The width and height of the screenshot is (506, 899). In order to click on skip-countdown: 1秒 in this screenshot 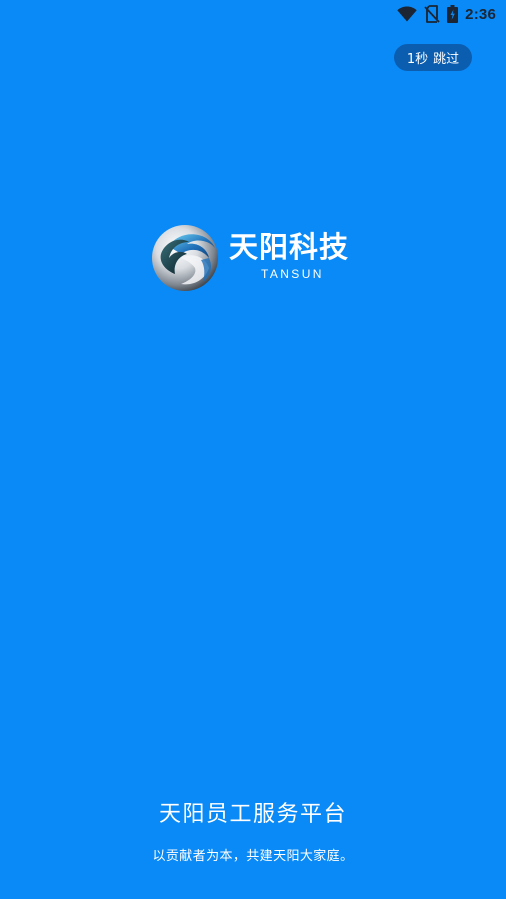, I will do `click(417, 59)`.